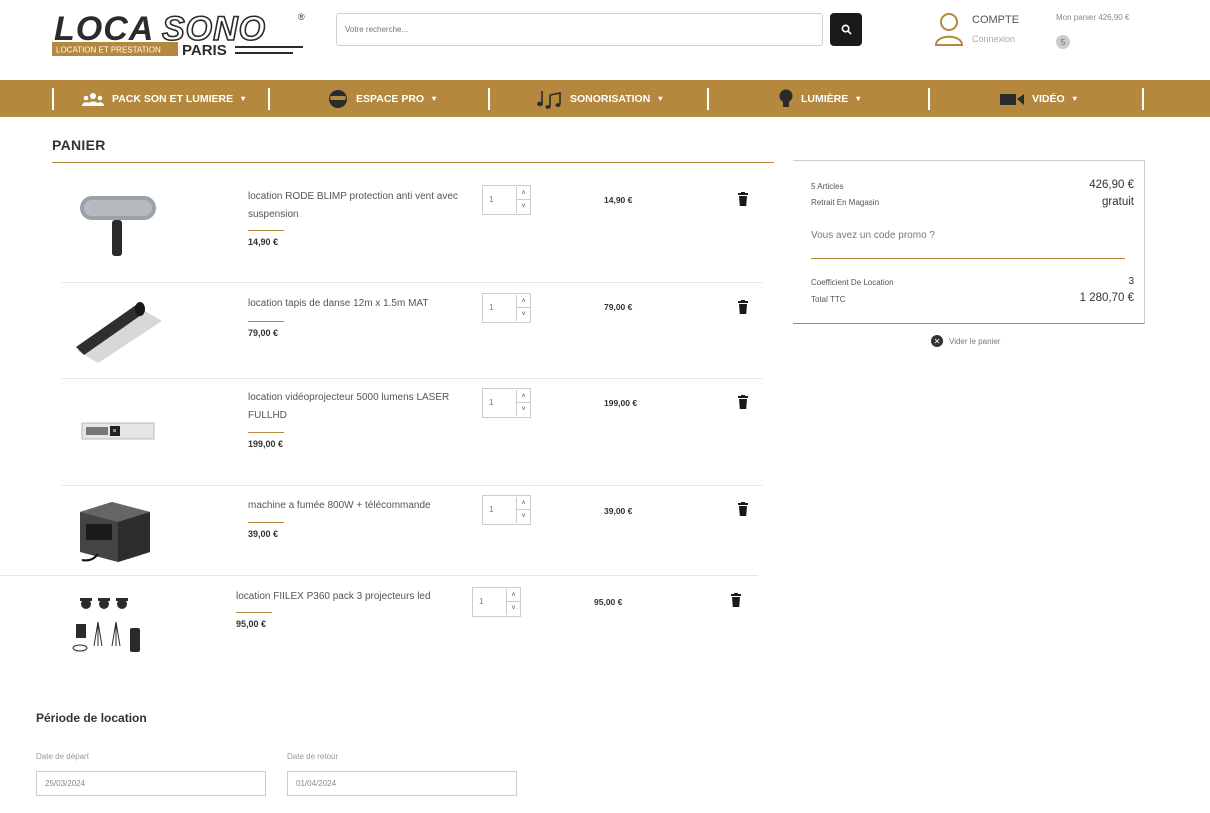 This screenshot has height=813, width=1210. I want to click on search-icon, so click(846, 29).